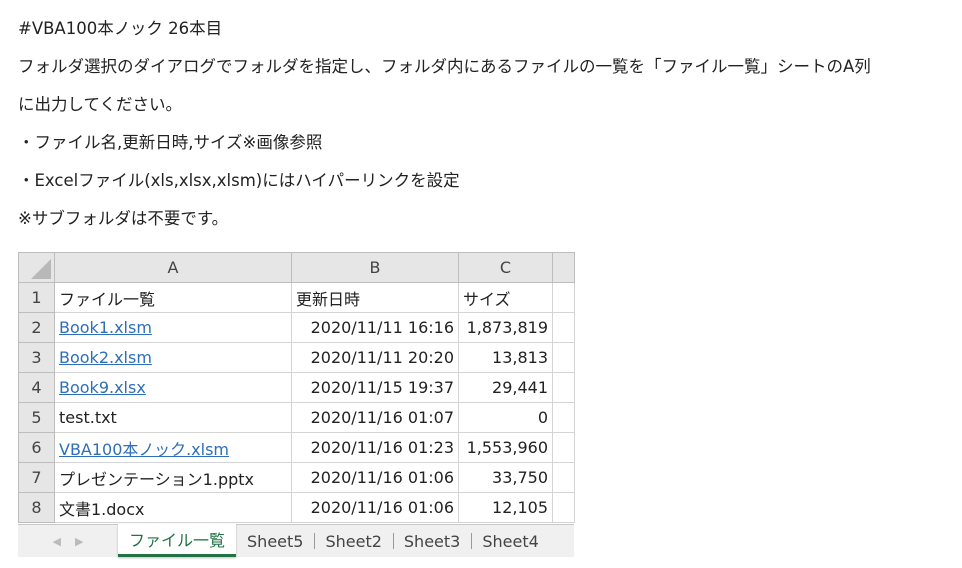  What do you see at coordinates (173, 477) in the screenshot?
I see `cell-a7: プレゼンテーション1.pptx` at bounding box center [173, 477].